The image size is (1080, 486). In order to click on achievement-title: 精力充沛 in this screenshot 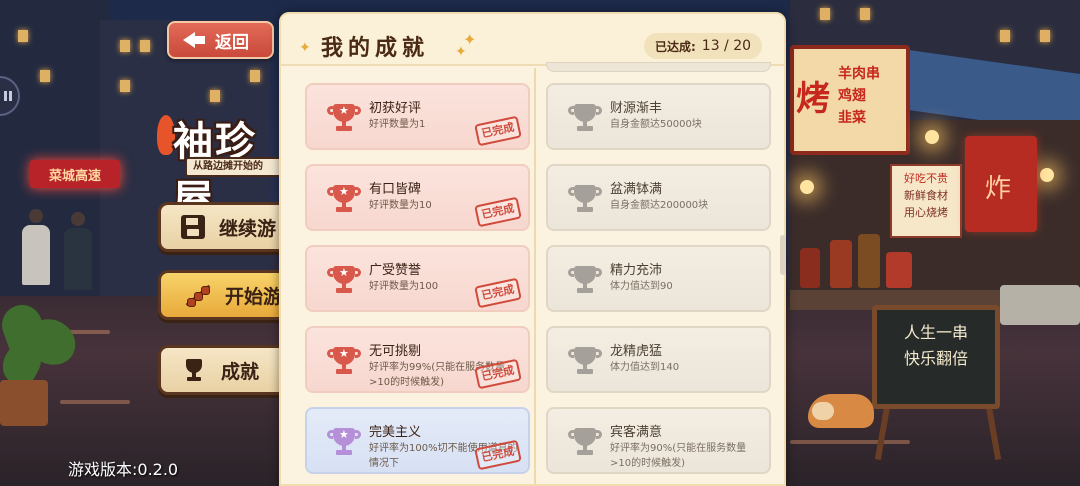, I will do `click(636, 270)`.